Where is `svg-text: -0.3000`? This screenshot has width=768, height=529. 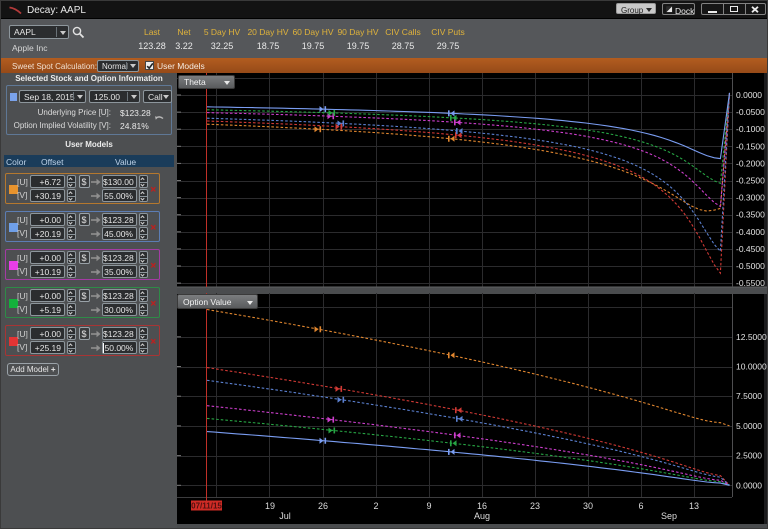
svg-text: -0.3000 is located at coordinates (750, 198).